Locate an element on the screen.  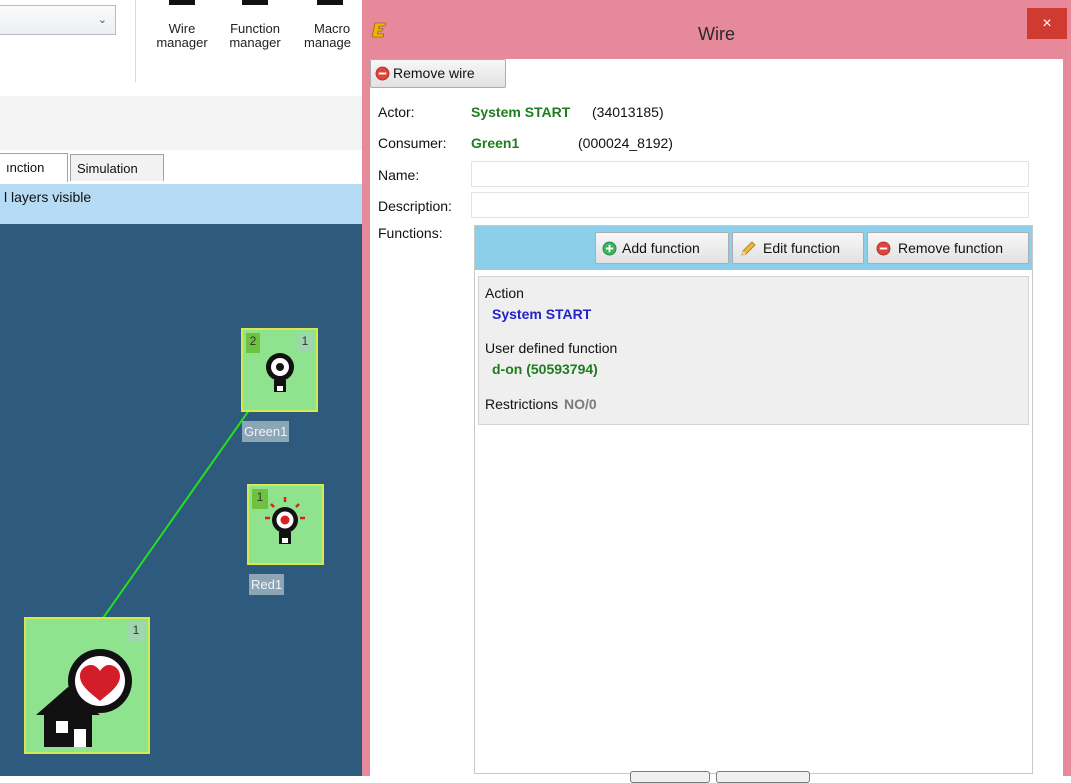
remove-wire-button: Remove wire is located at coordinates (438, 73).